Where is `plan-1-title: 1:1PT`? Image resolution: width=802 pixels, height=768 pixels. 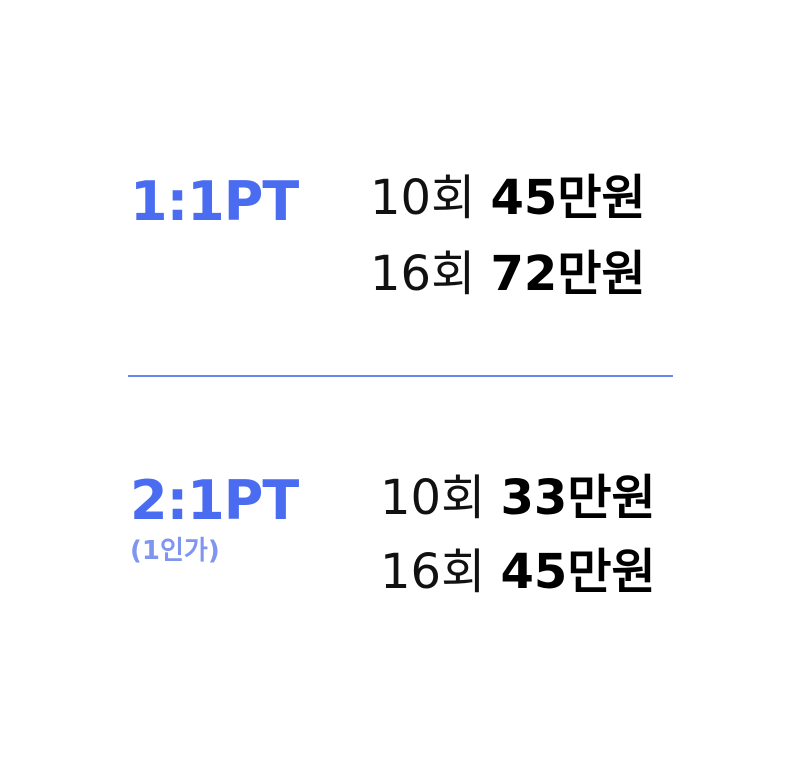 plan-1-title: 1:1PT is located at coordinates (214, 201).